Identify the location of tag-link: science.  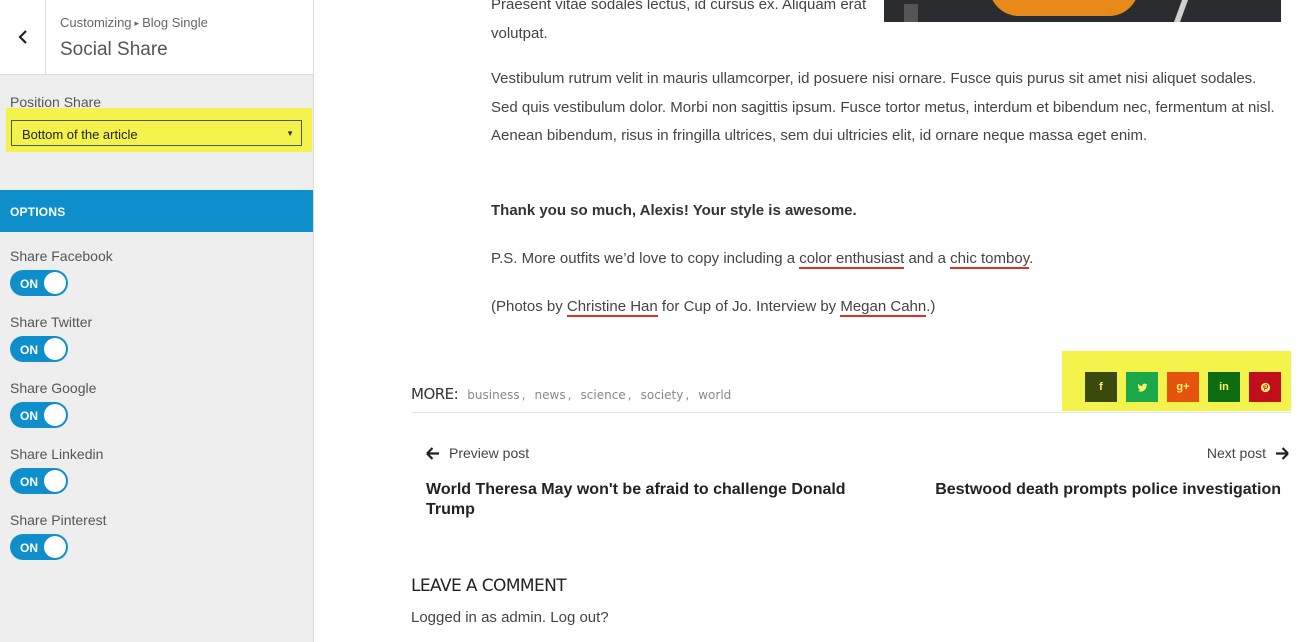
(603, 395).